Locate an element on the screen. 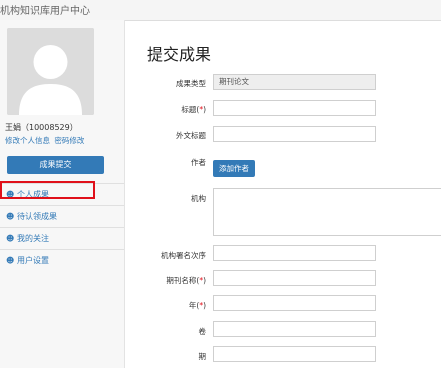 The width and height of the screenshot is (441, 368). title-label: 标题(*) is located at coordinates (193, 109).